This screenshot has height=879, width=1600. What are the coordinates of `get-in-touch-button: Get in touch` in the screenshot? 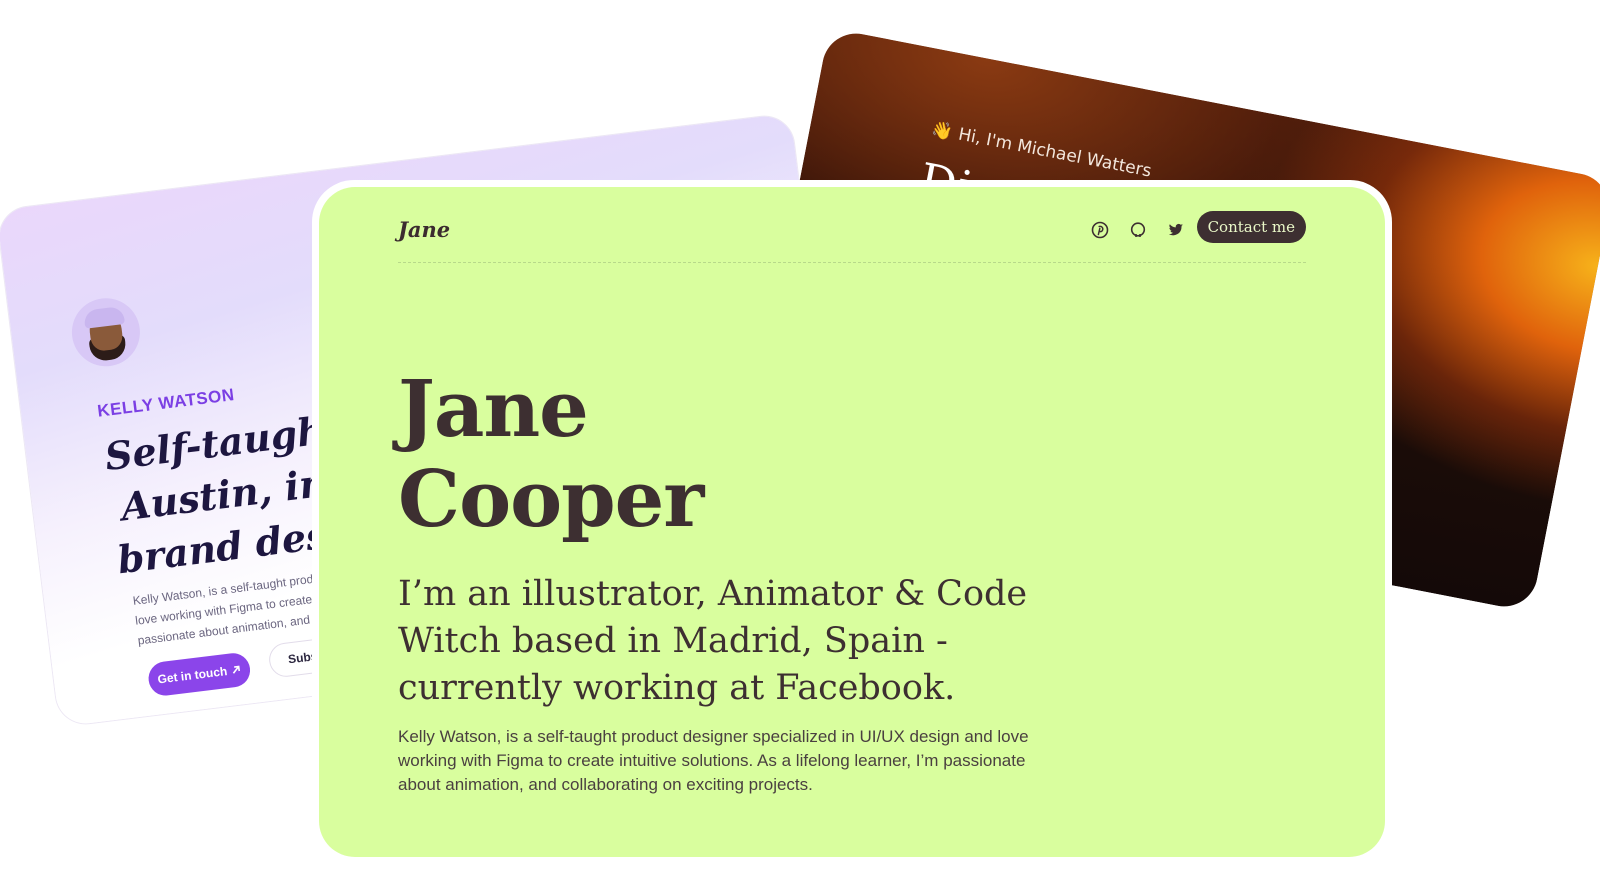 It's located at (199, 674).